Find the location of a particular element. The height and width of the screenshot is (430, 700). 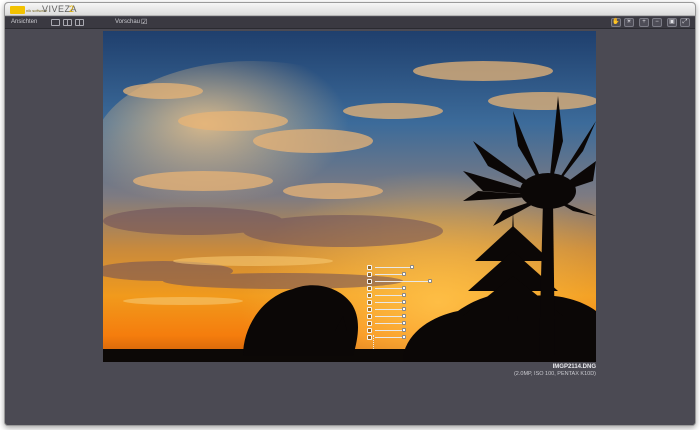

red-icon is located at coordinates (369, 316).